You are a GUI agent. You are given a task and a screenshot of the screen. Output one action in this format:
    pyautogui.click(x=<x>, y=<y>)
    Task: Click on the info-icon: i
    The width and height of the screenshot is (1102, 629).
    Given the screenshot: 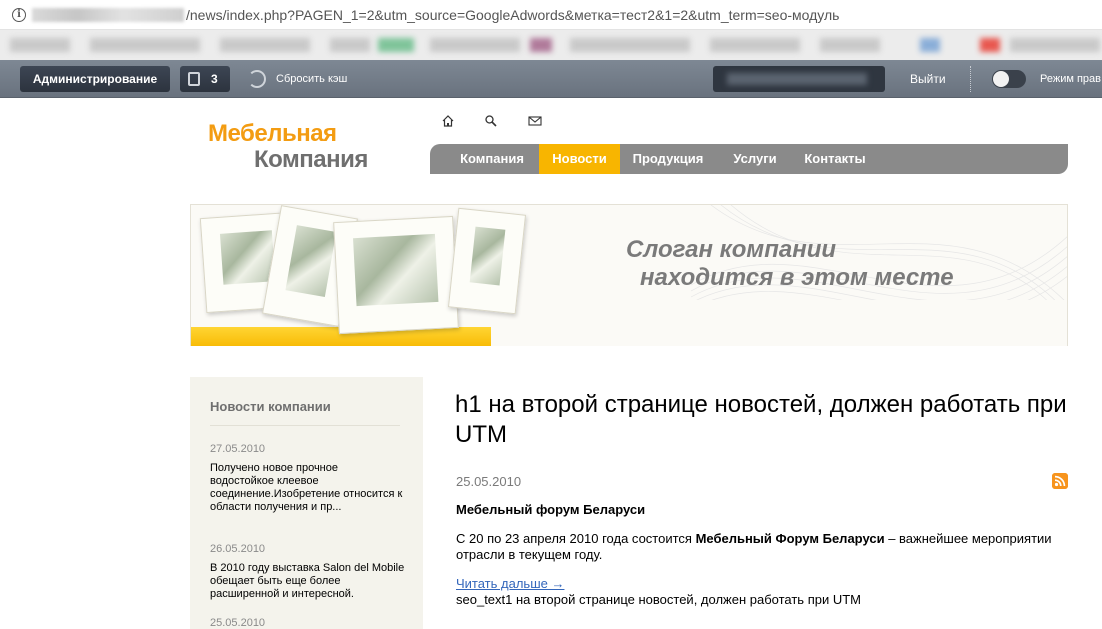 What is the action you would take?
    pyautogui.click(x=19, y=15)
    